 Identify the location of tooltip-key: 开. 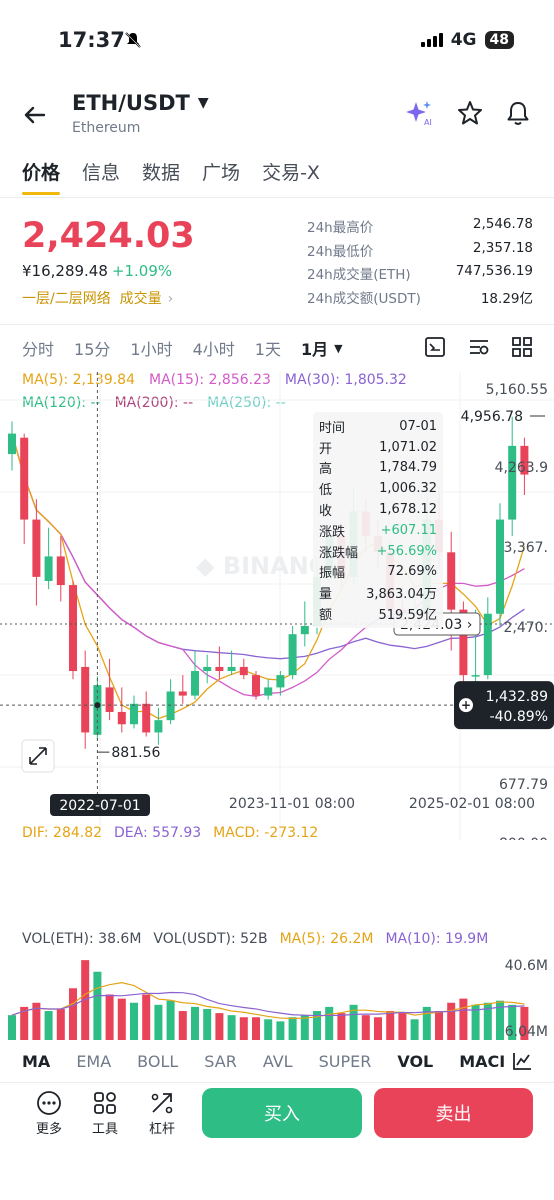
(326, 449).